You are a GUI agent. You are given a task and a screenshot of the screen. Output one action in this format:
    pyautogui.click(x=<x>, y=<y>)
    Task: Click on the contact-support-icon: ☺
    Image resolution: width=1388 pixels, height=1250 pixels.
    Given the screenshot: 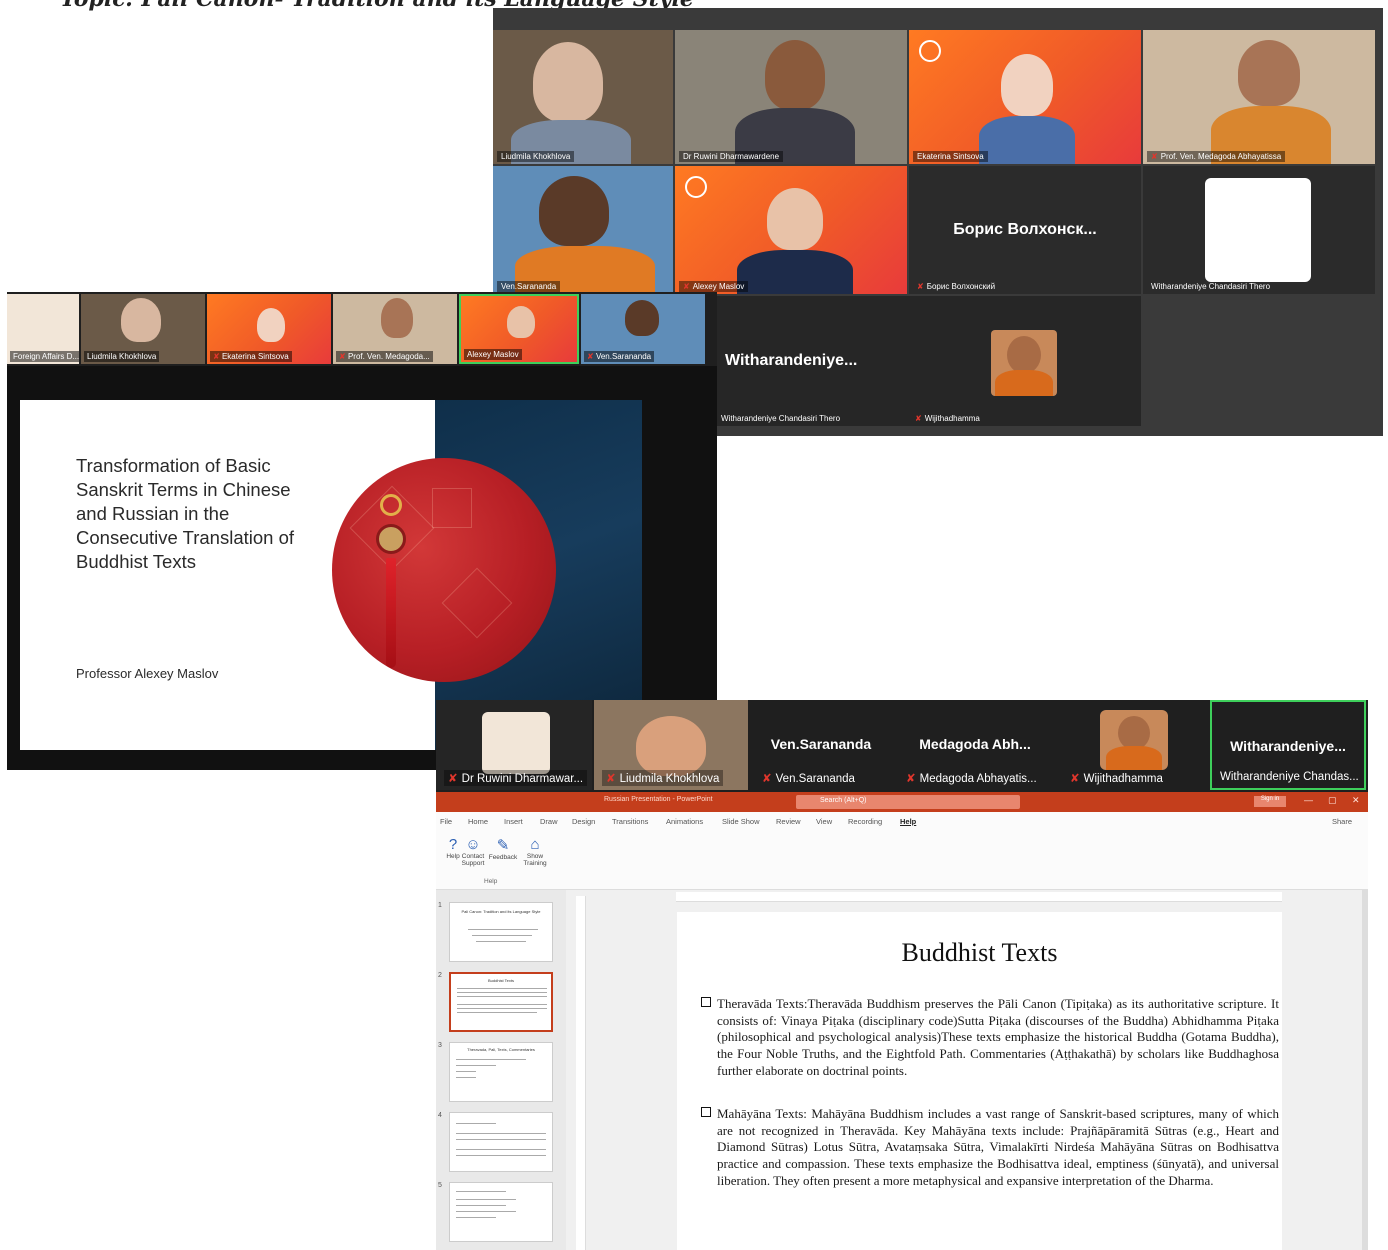 What is the action you would take?
    pyautogui.click(x=473, y=844)
    